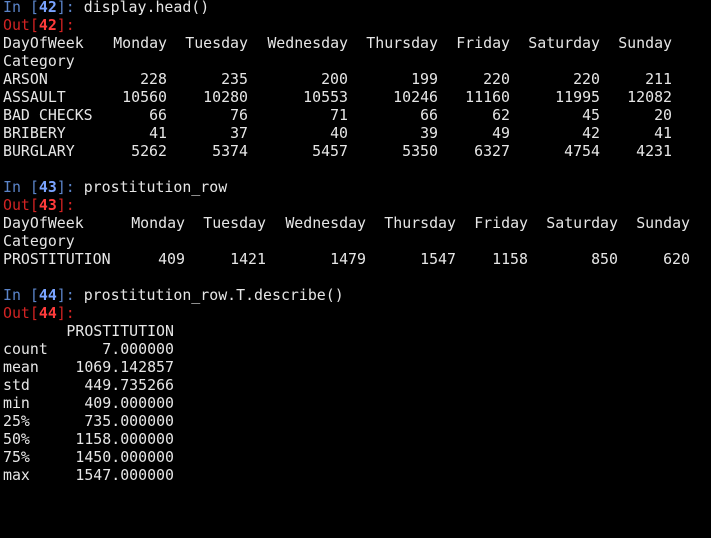 This screenshot has height=538, width=711. Describe the element at coordinates (357, 349) in the screenshot. I see `stat-row: count 7.000000` at that location.